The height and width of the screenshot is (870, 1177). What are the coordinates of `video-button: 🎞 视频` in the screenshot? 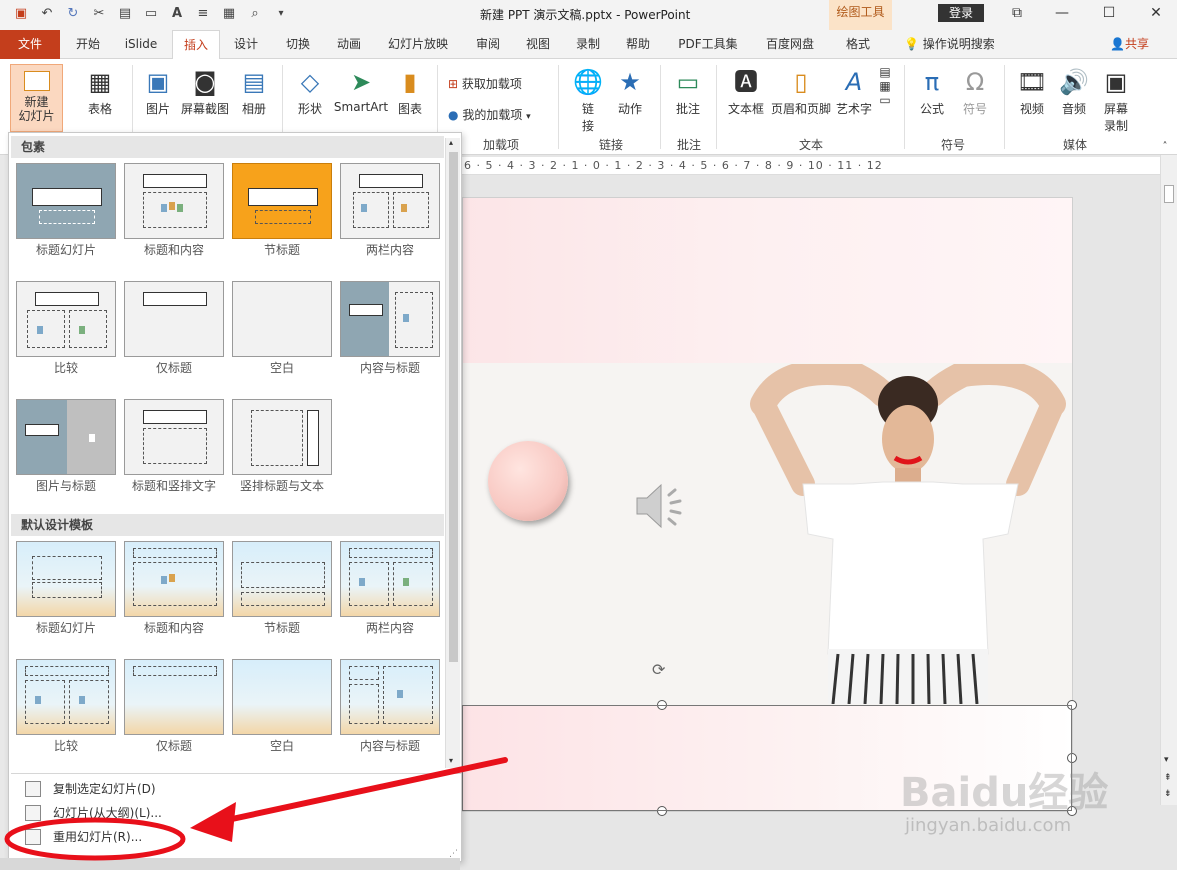 It's located at (1032, 92).